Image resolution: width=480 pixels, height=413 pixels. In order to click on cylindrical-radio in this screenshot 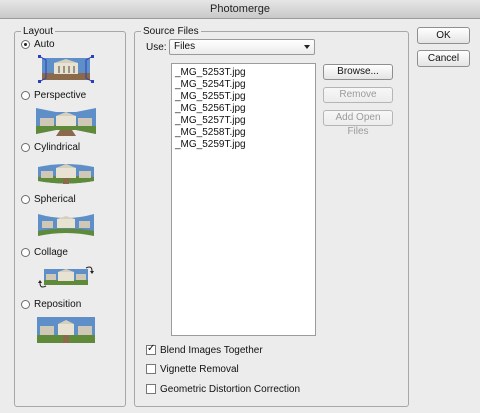, I will do `click(25, 147)`.